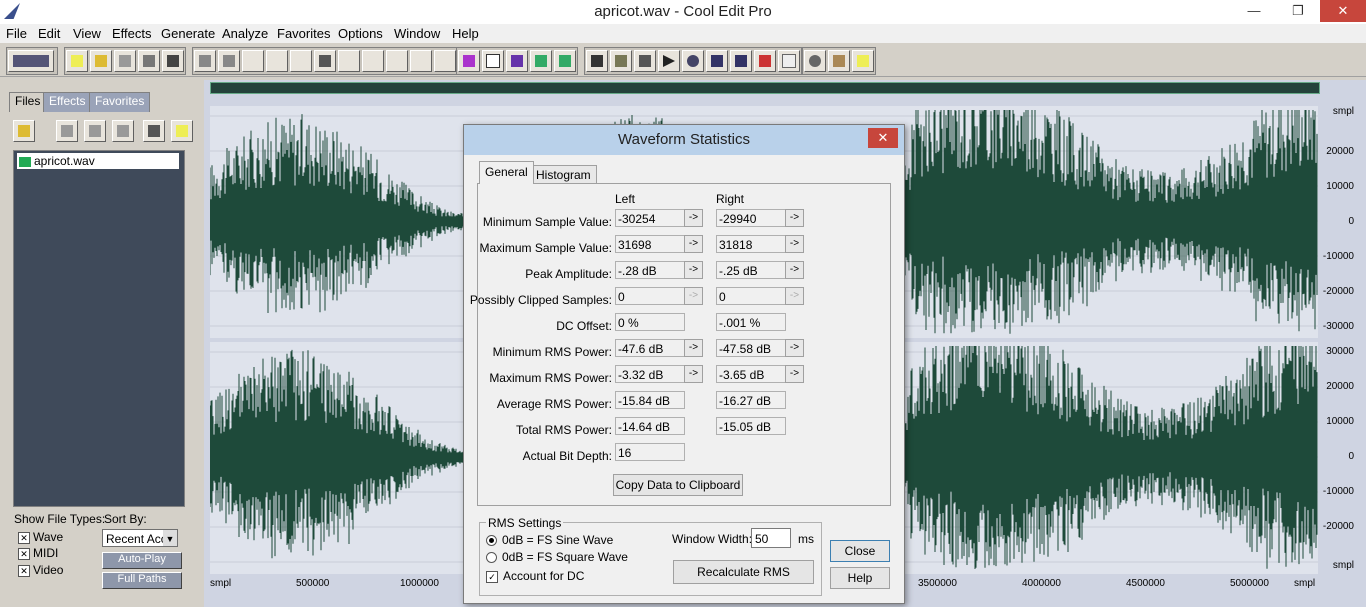  I want to click on filter-midi: ✕ MIDI, so click(38, 553).